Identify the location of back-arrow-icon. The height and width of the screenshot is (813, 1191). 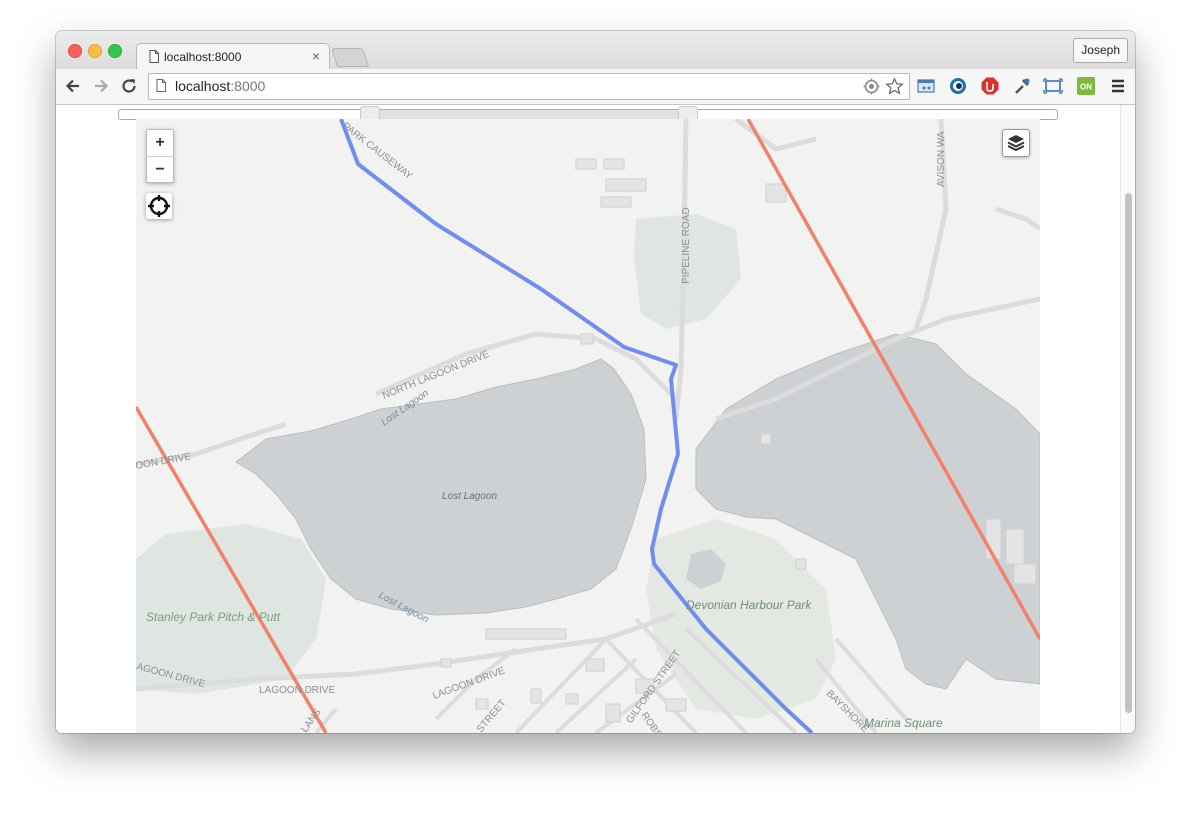
(73, 86).